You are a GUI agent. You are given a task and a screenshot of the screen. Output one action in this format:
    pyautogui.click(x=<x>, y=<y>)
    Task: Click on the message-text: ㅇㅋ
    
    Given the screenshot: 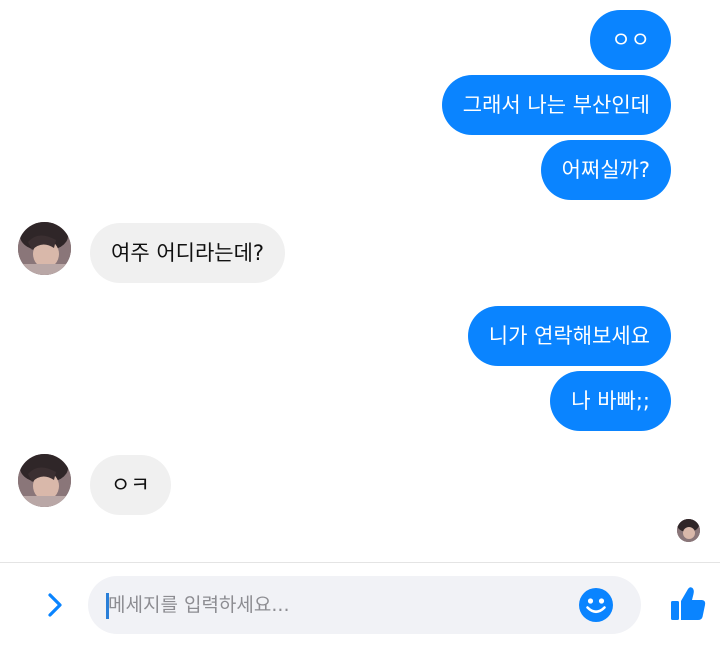 What is the action you would take?
    pyautogui.click(x=130, y=485)
    